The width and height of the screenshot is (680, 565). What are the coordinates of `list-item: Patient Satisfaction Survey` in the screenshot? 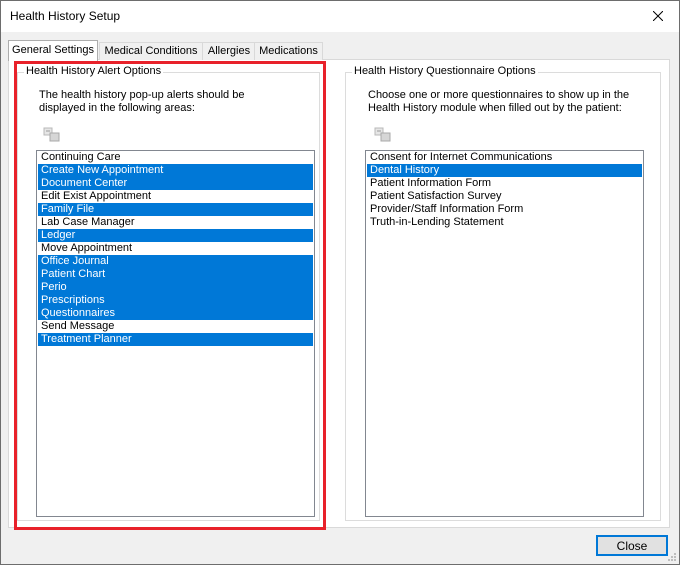 It's located at (504, 196).